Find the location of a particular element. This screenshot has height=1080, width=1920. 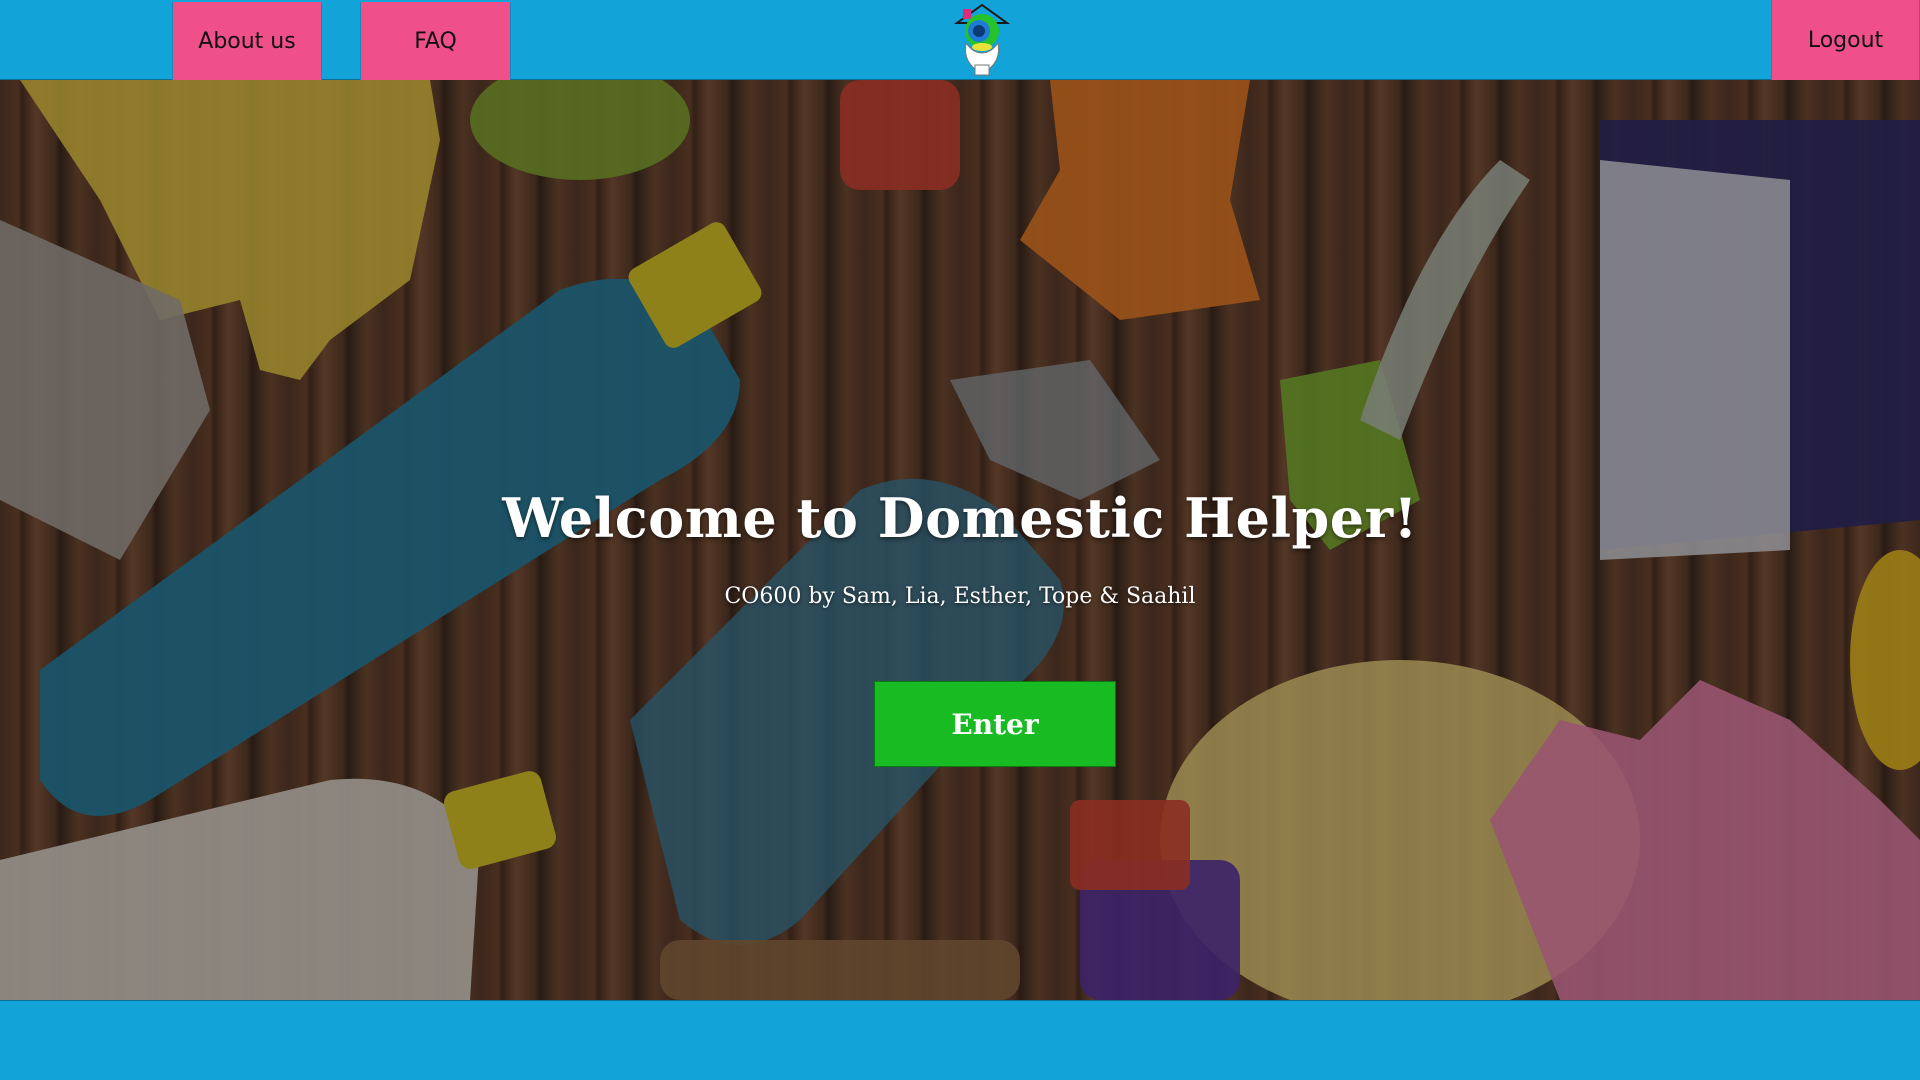

logout-label: Logout is located at coordinates (1845, 40).